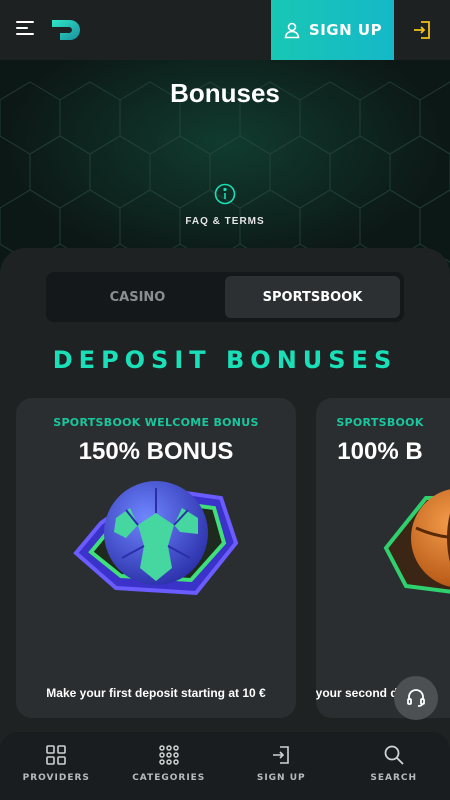 The height and width of the screenshot is (800, 450). I want to click on tab-sportsbook: SPORTSBOOK, so click(312, 297).